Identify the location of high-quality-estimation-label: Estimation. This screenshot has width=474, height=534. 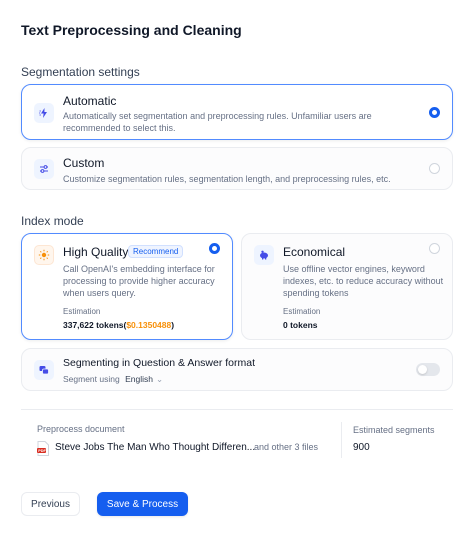
(82, 311).